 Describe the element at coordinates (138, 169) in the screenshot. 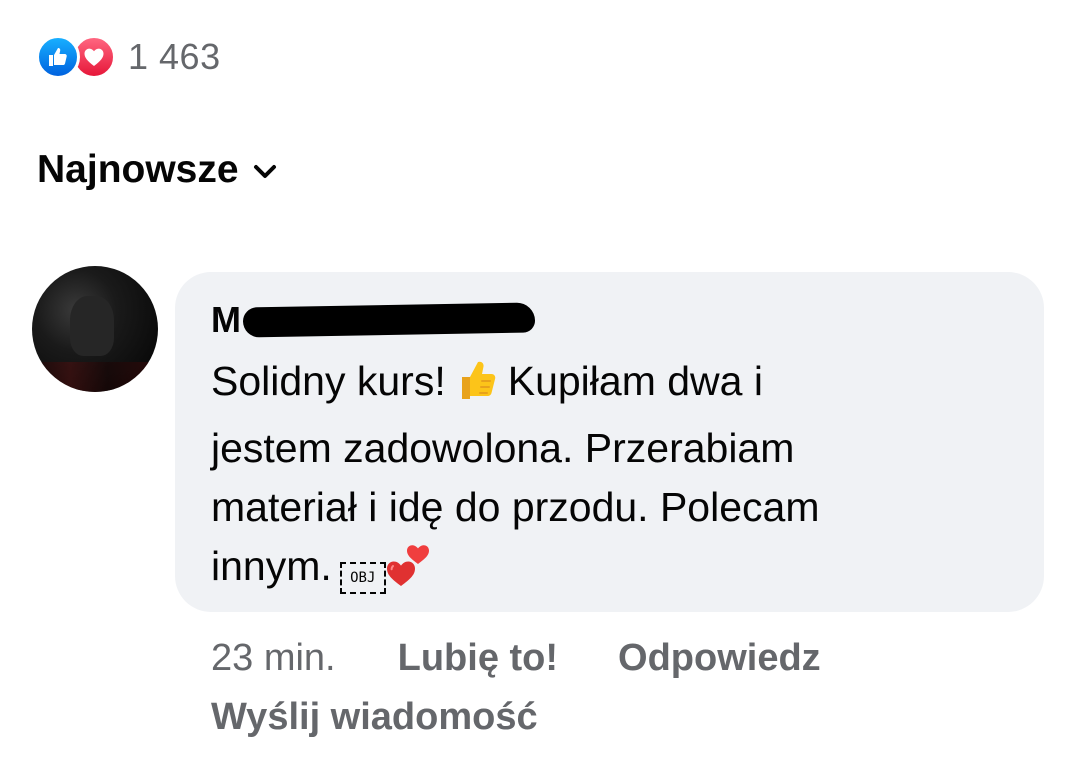

I see `sort-label: Najnowsze` at that location.